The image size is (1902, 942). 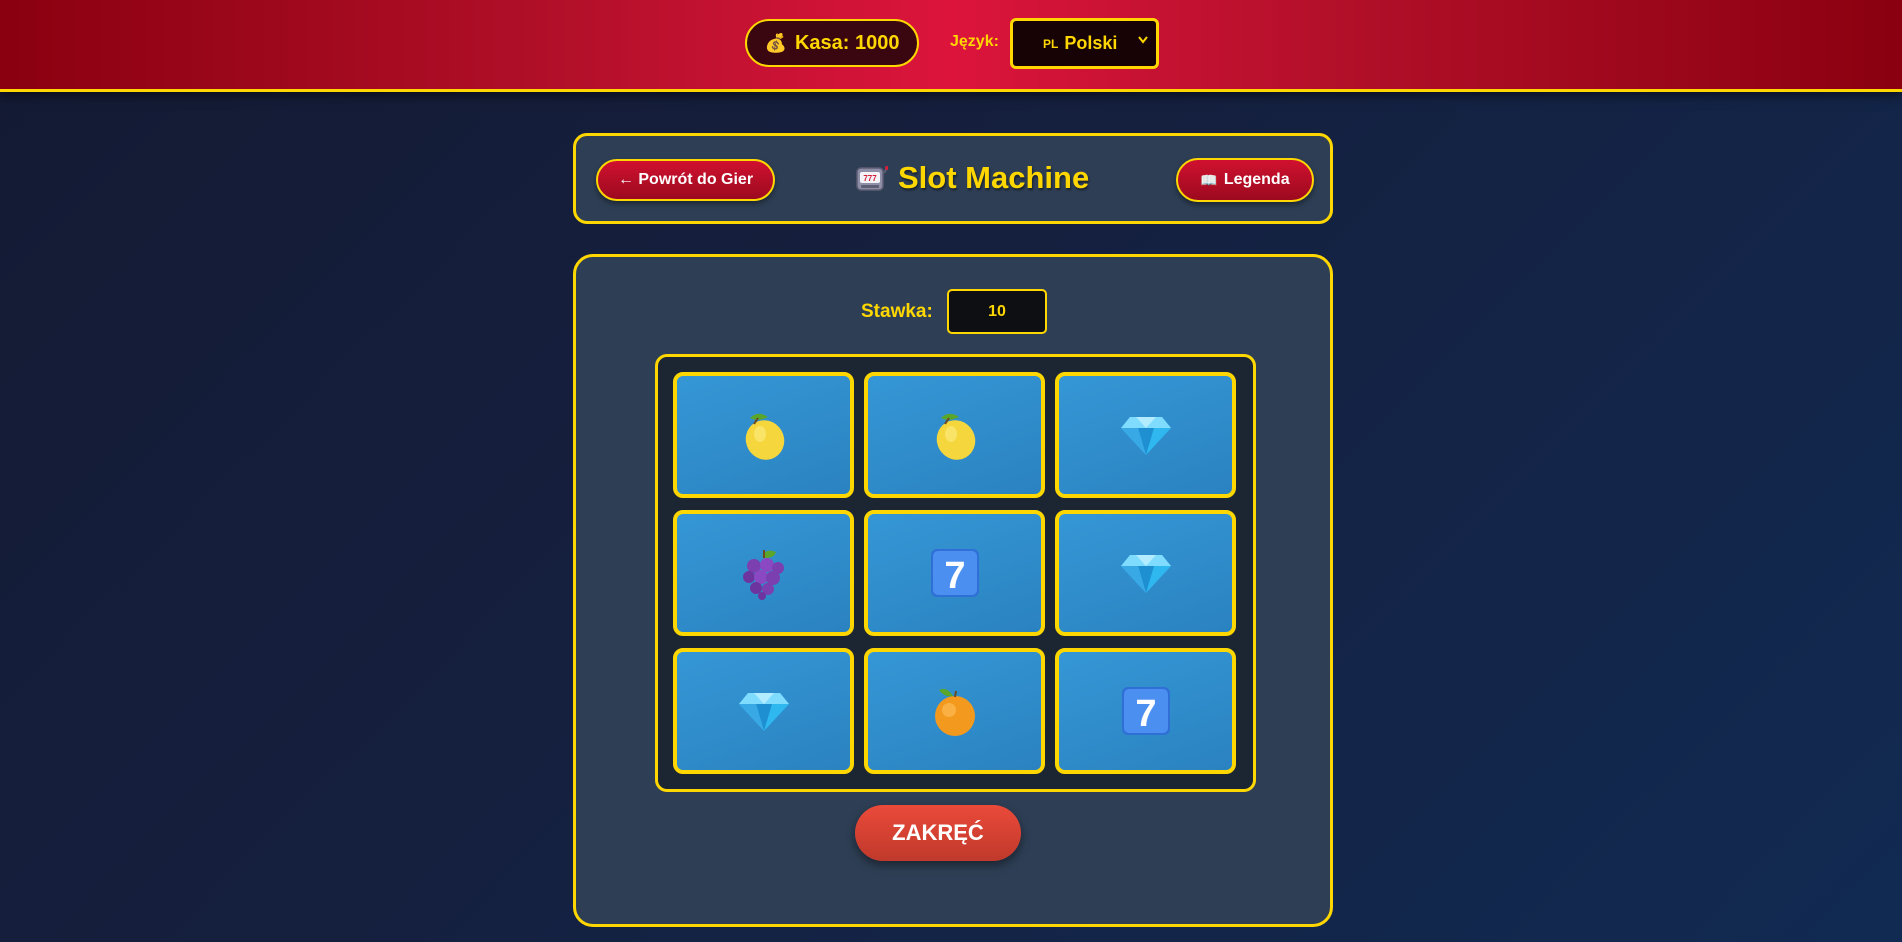 I want to click on cash-display: 💰 Kasa: 1000, so click(x=832, y=43).